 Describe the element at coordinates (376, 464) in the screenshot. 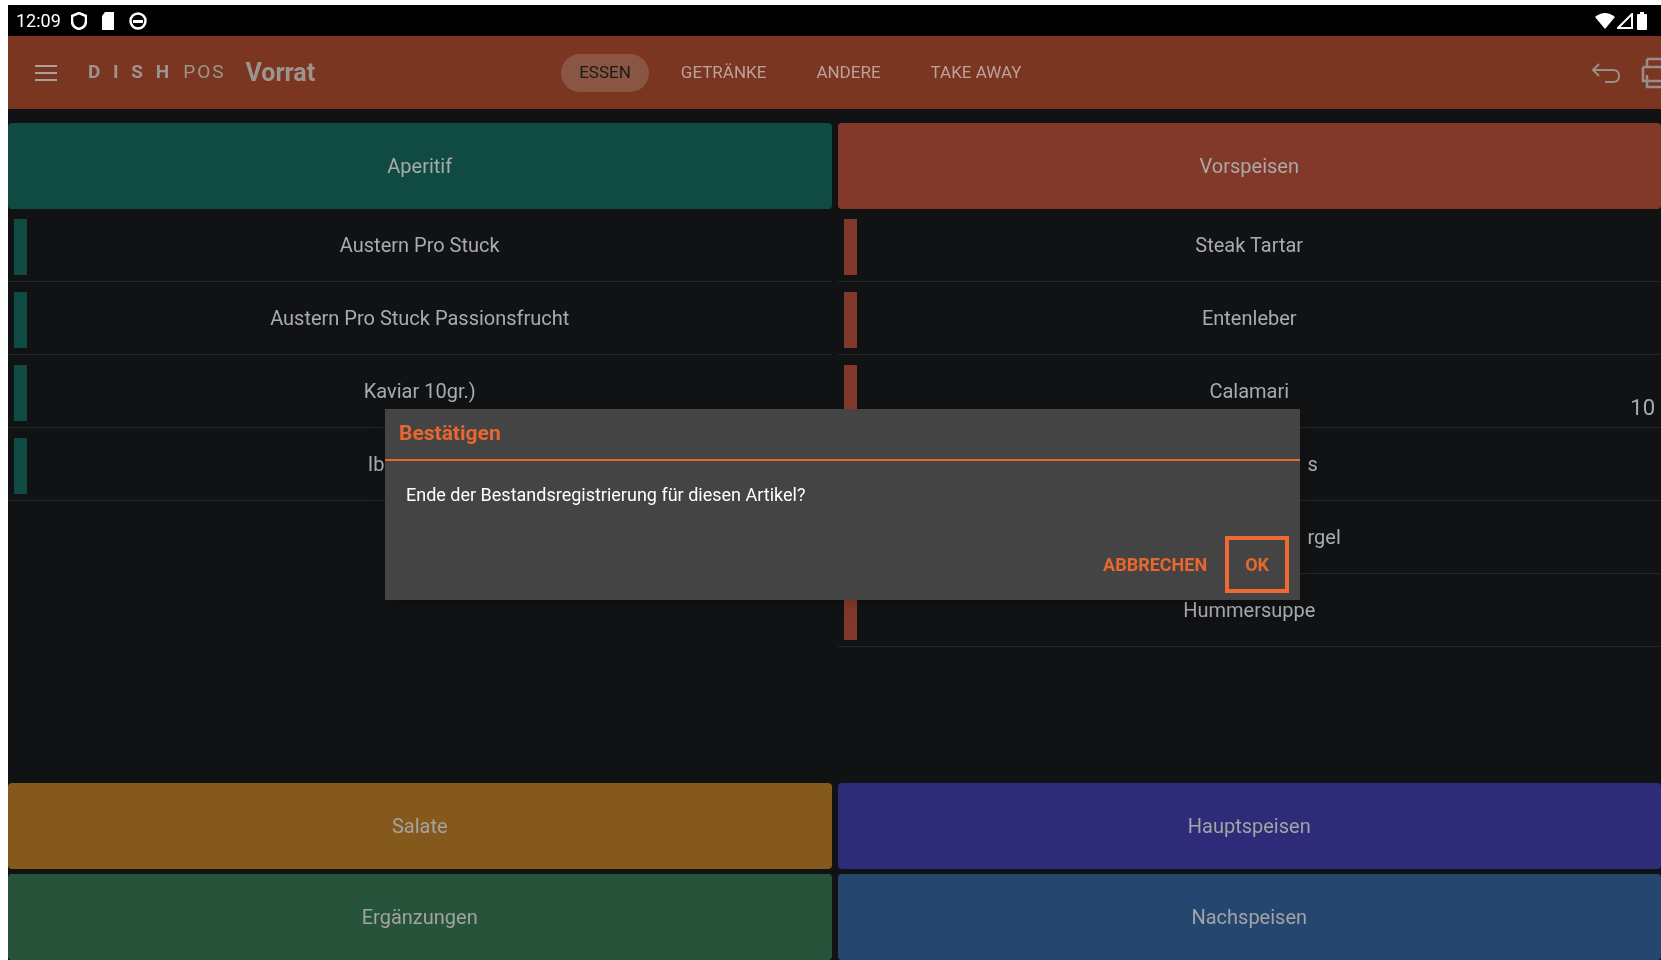

I see `item-label: Ib` at that location.